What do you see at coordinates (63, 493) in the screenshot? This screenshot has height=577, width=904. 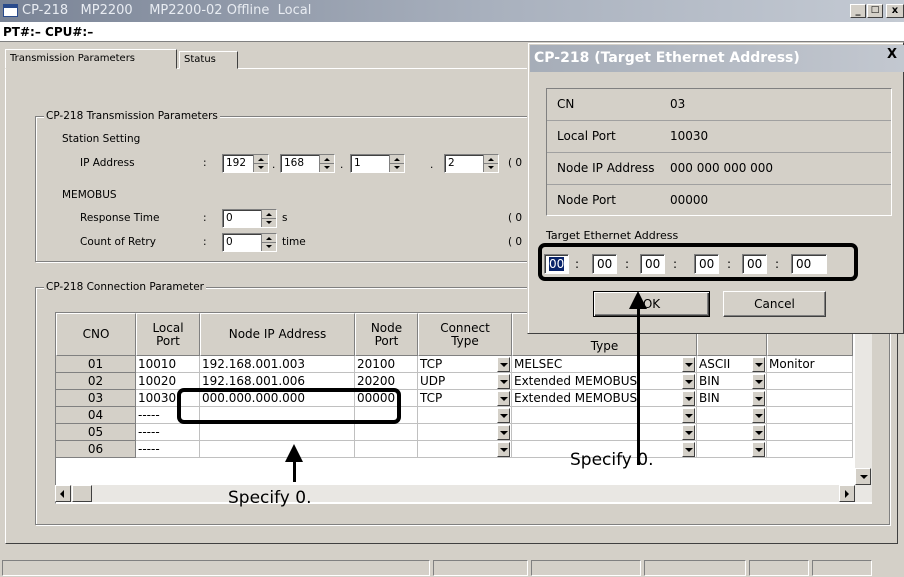 I see `scroll-left-button` at bounding box center [63, 493].